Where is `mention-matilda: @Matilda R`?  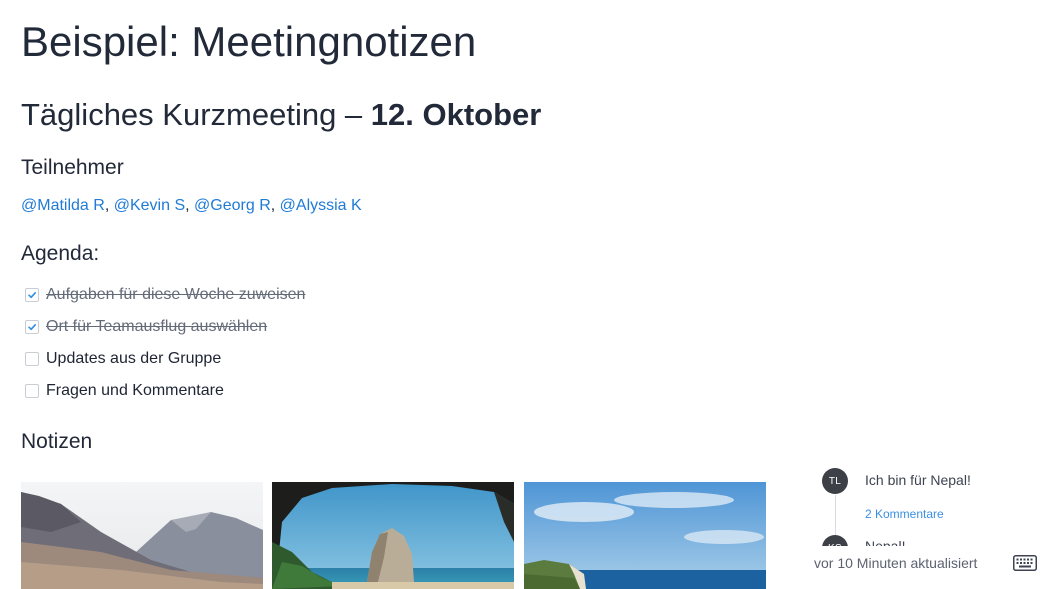
mention-matilda: @Matilda R is located at coordinates (63, 205).